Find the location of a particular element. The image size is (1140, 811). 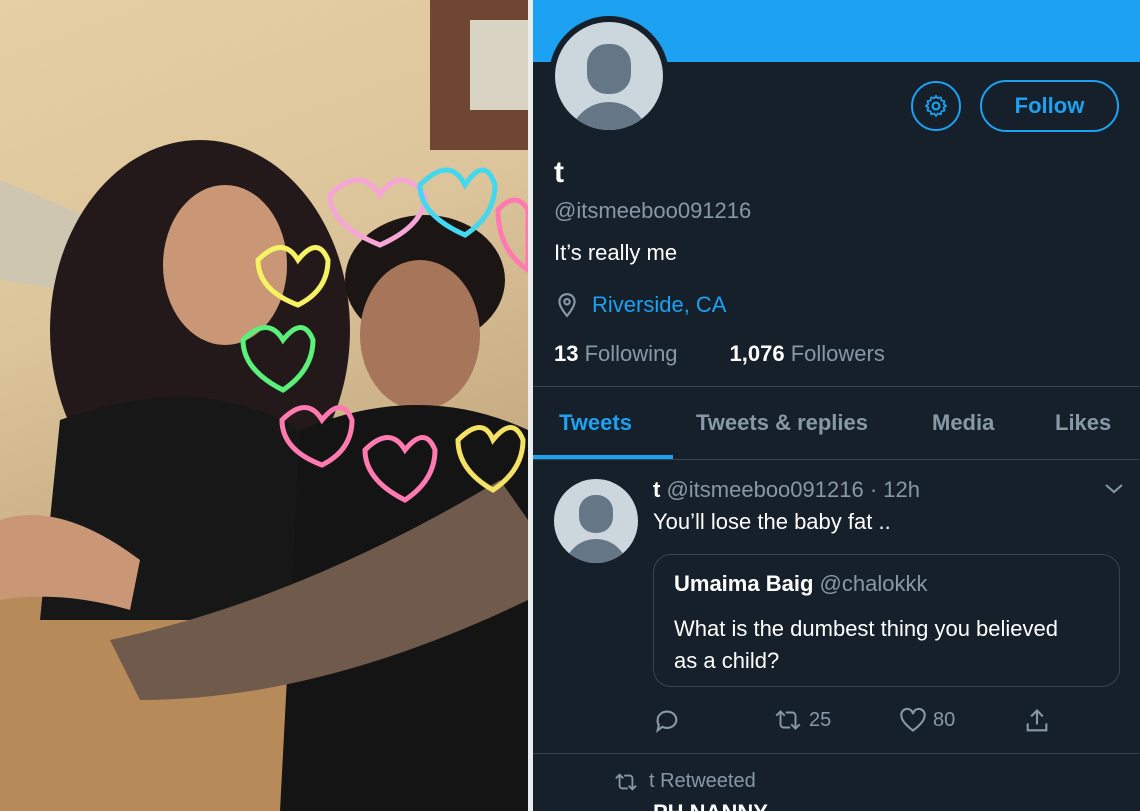

quote-header: Umaima Baig @chalokkk is located at coordinates (886, 584).